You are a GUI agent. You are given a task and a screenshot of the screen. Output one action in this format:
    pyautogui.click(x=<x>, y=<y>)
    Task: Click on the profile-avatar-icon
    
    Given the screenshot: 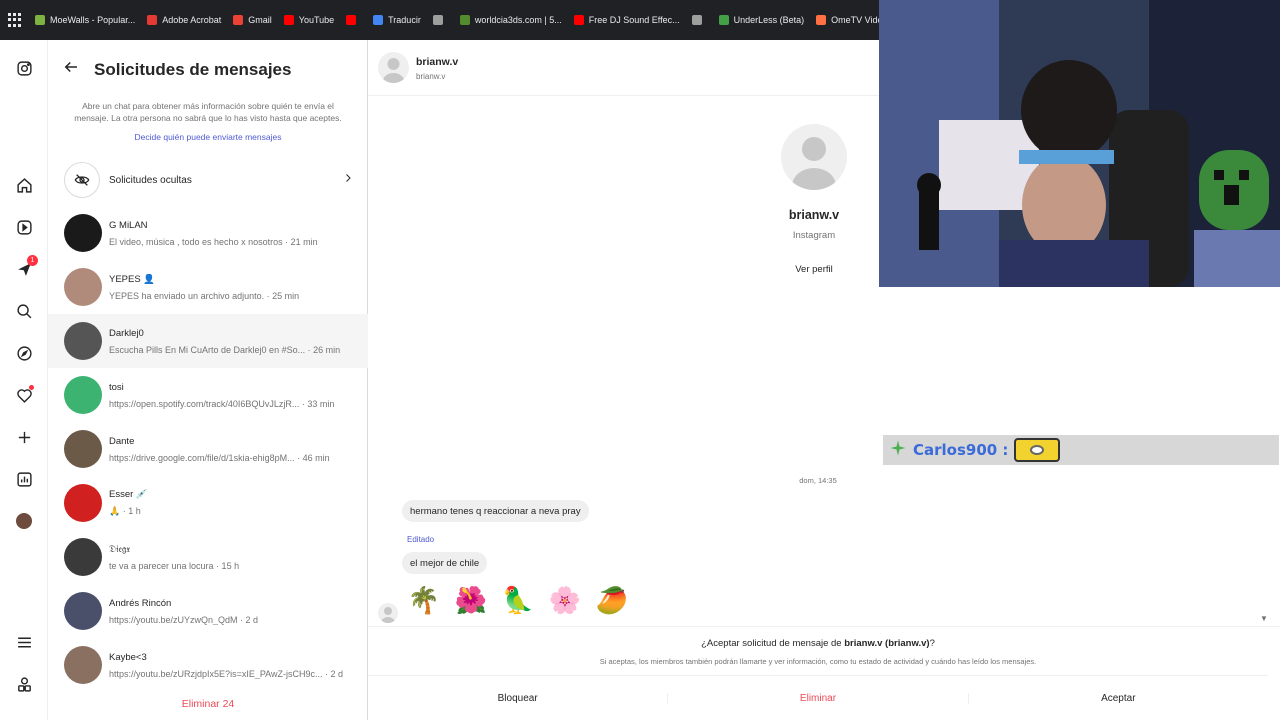 What is the action you would take?
    pyautogui.click(x=24, y=521)
    